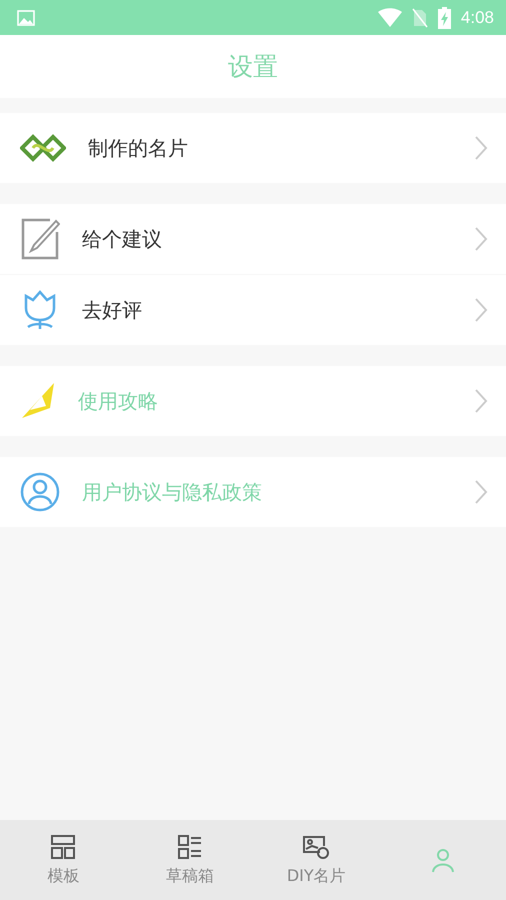 Image resolution: width=506 pixels, height=900 pixels. I want to click on nav-tab: 草稿箱, so click(189, 860).